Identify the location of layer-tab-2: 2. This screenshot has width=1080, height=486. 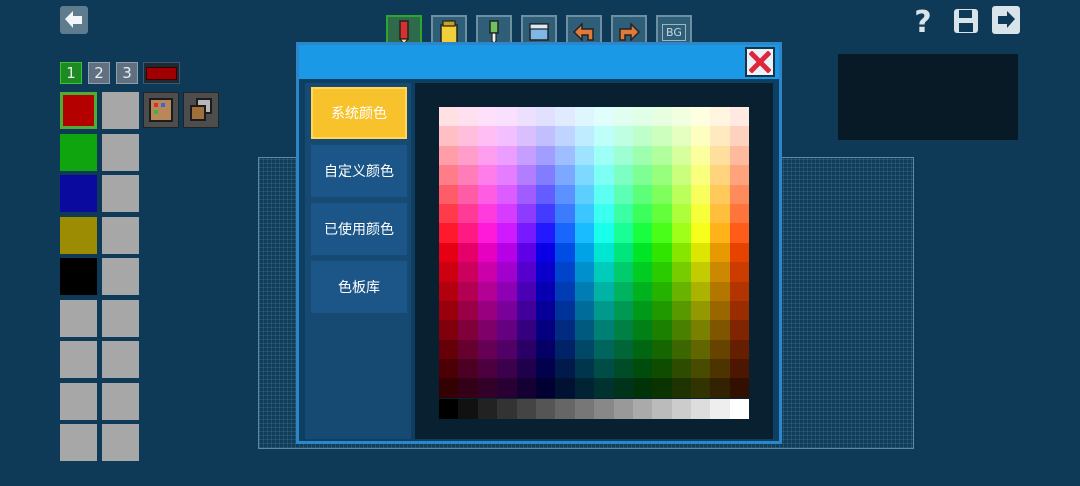
(99, 73).